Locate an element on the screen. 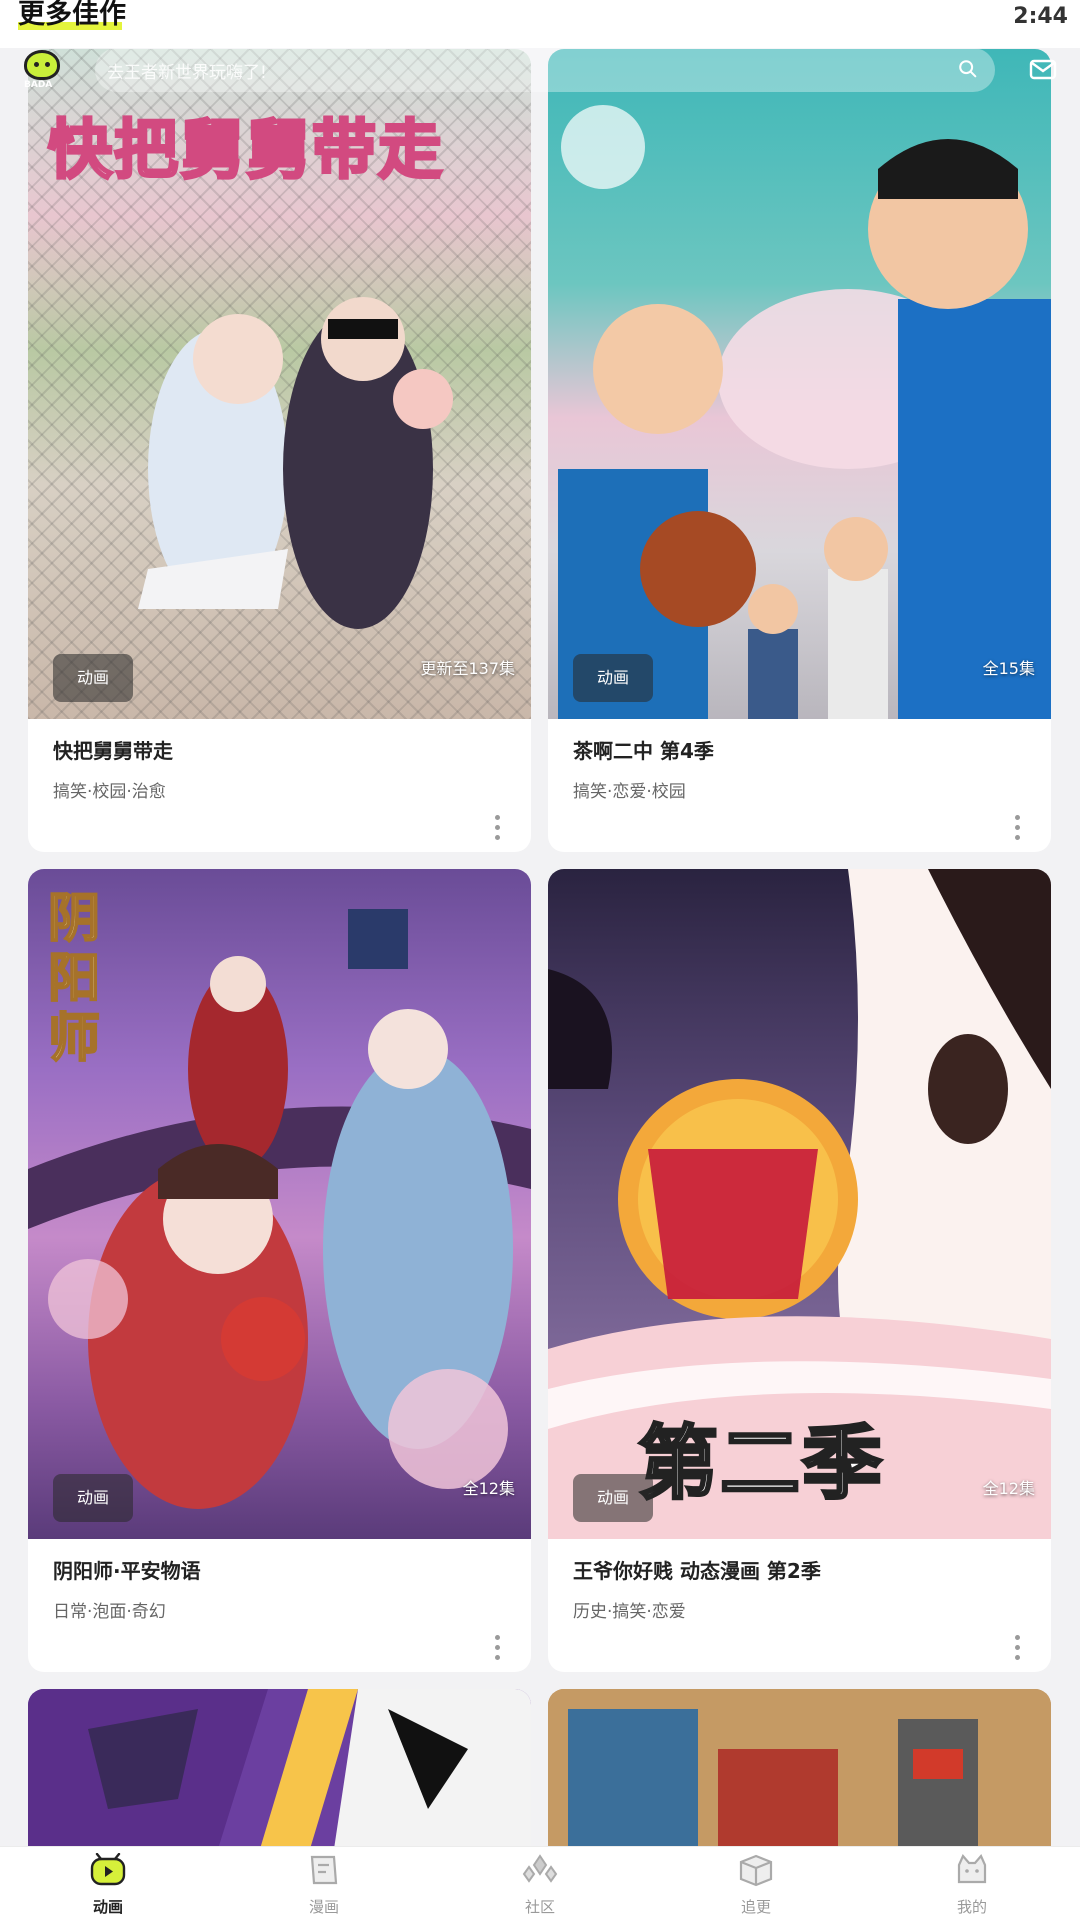 The width and height of the screenshot is (1080, 1920). nav-label: 社区 is located at coordinates (539, 1907).